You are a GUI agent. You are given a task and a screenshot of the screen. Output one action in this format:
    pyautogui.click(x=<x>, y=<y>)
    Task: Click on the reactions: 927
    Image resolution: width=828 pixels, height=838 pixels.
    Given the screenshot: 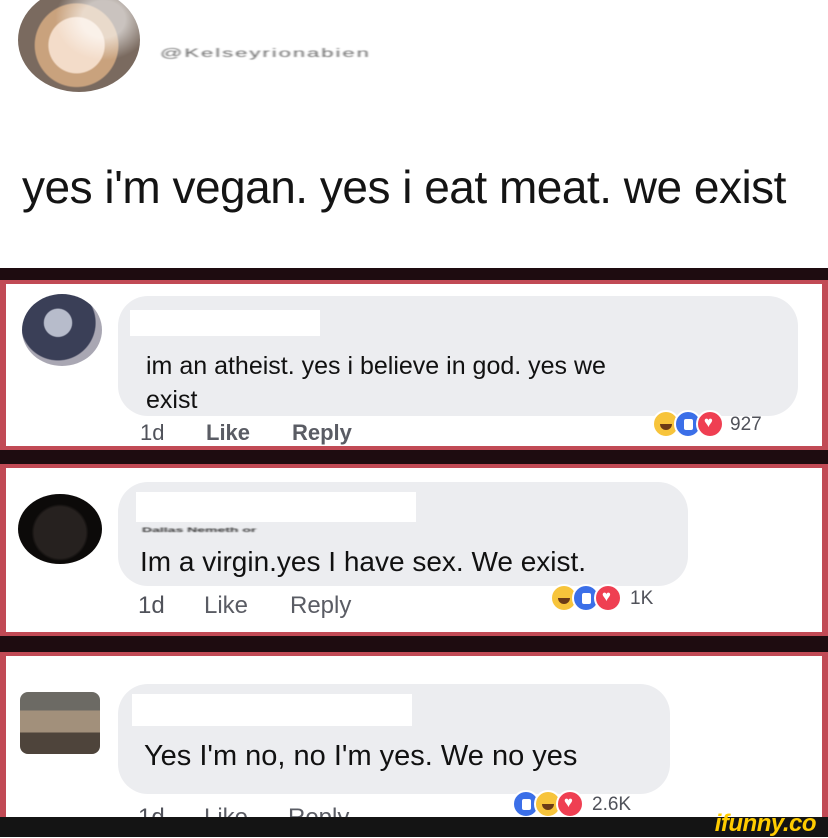 What is the action you would take?
    pyautogui.click(x=722, y=425)
    